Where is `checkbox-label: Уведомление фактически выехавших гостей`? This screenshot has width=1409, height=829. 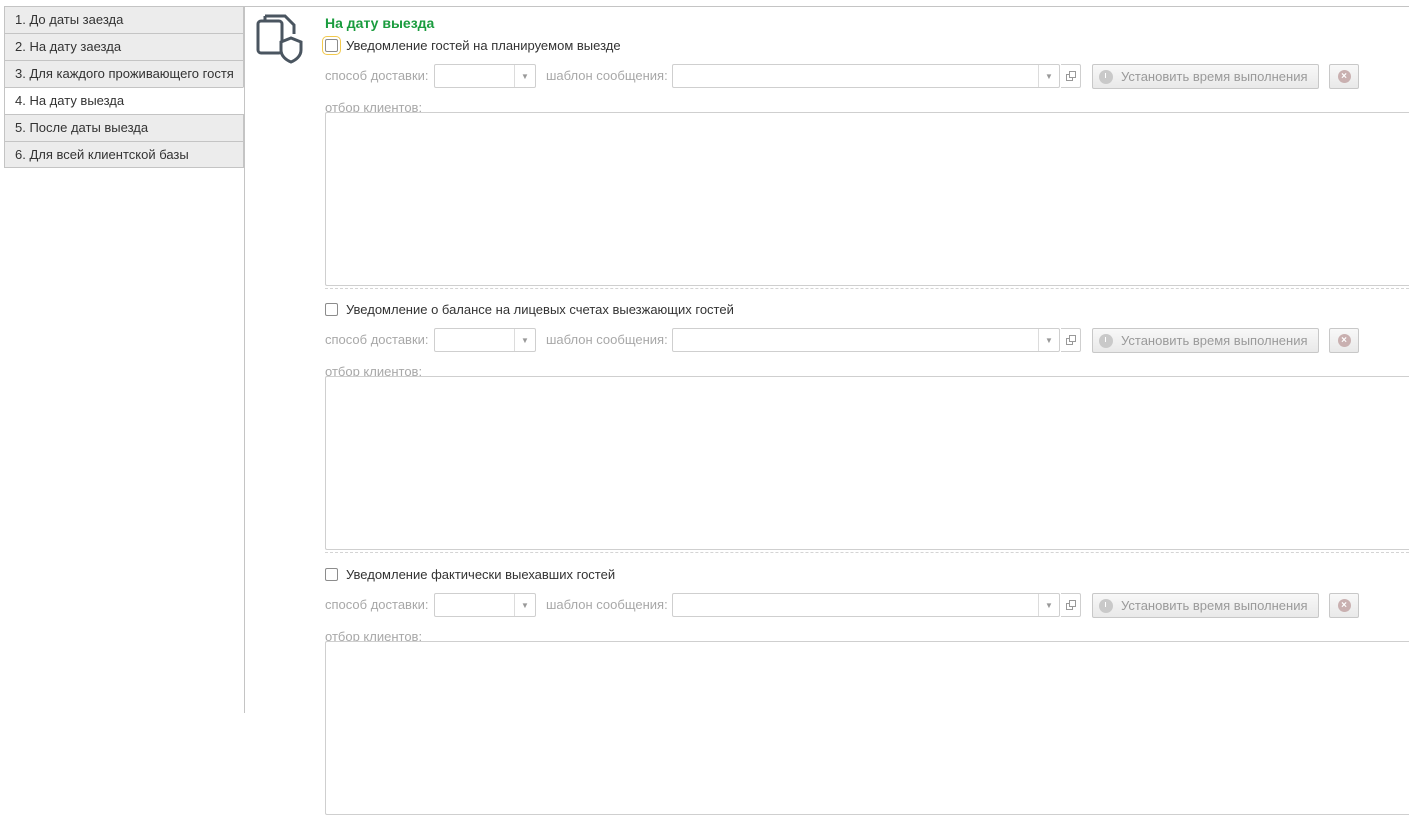
checkbox-label: Уведомление фактически выехавших гостей is located at coordinates (480, 574).